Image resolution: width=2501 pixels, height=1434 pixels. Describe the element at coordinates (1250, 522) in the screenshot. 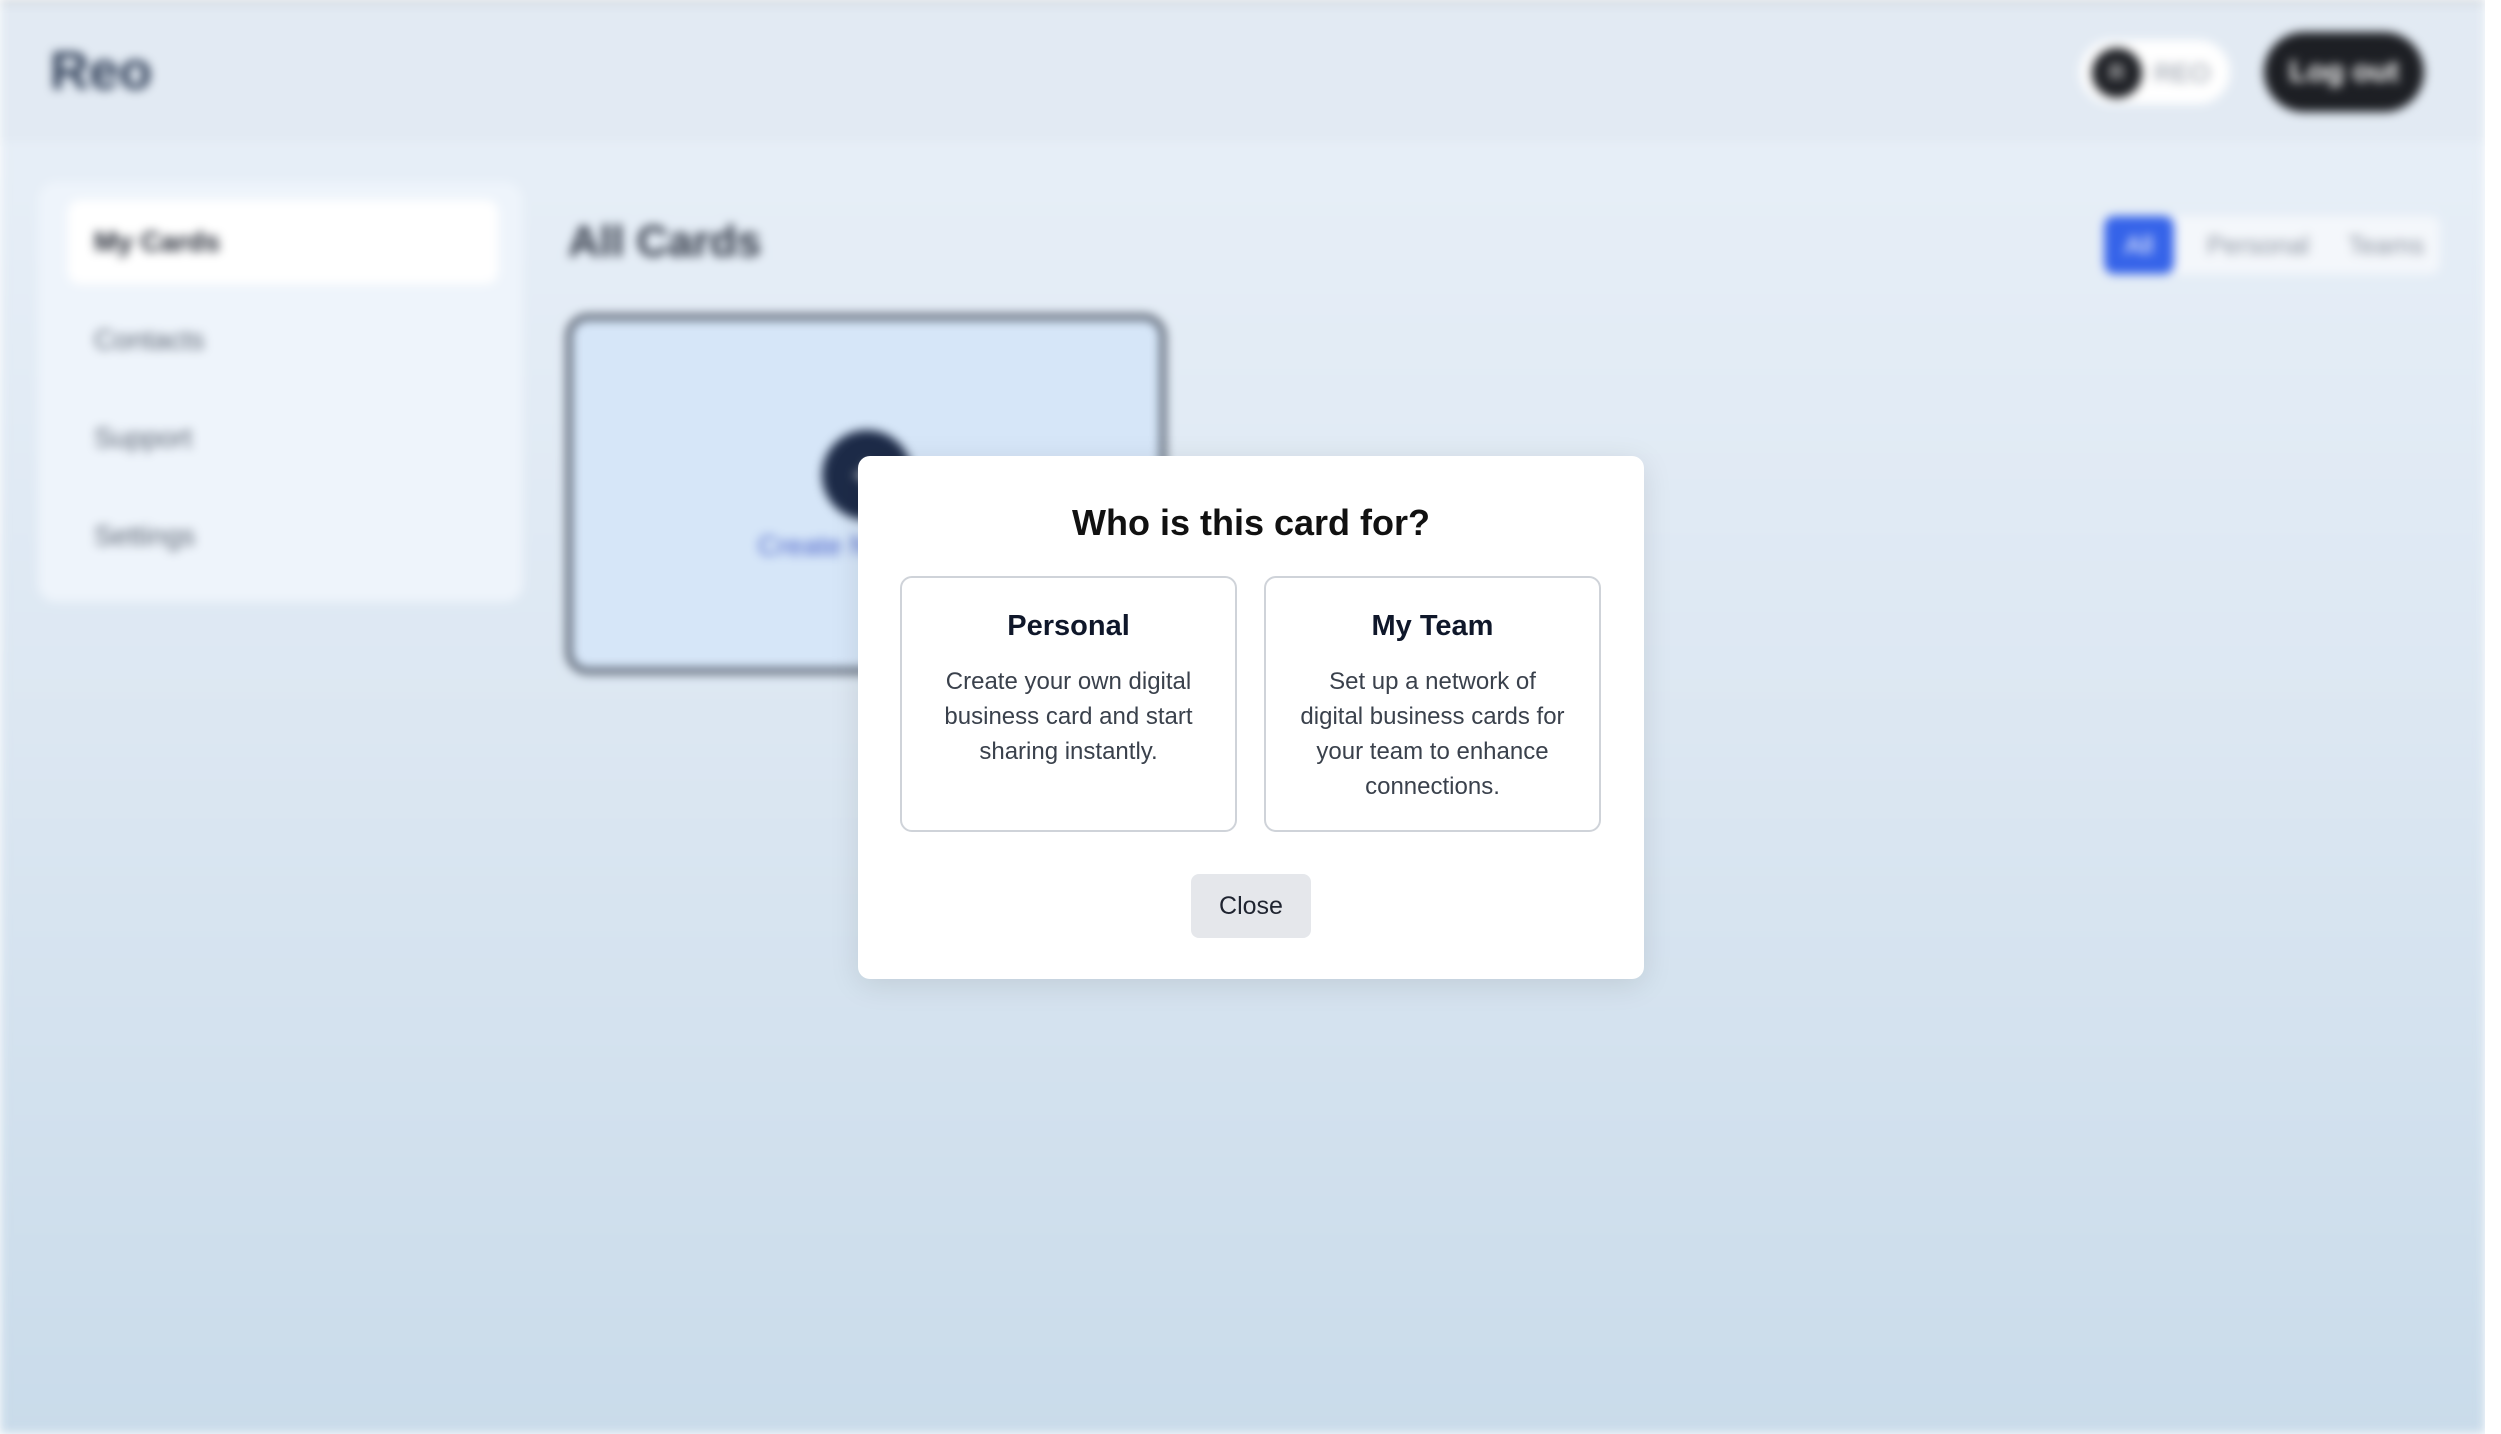

I see `dialog-title: Who is this card for?` at that location.